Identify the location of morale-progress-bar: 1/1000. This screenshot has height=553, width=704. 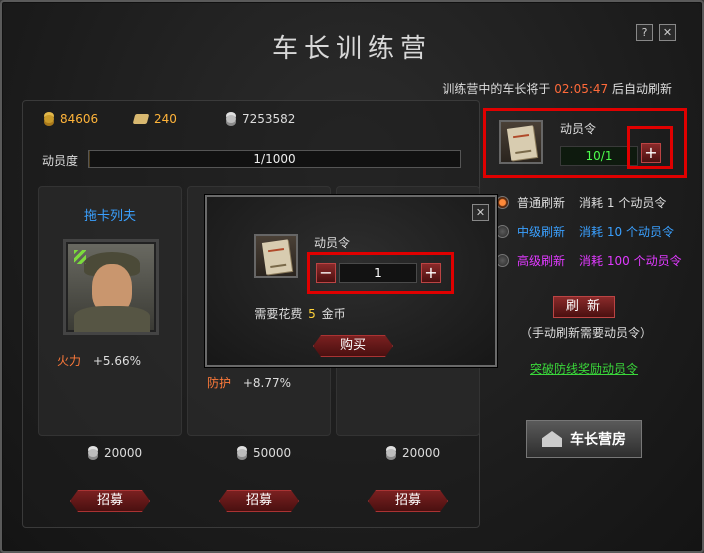
(274, 159).